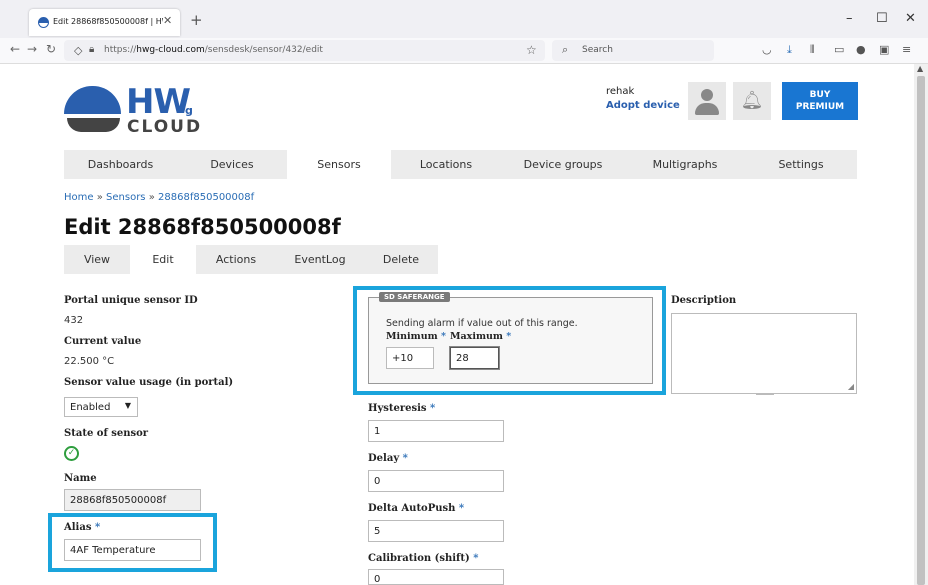 This screenshot has height=585, width=928. What do you see at coordinates (906, 49) in the screenshot?
I see `menu-icon: ≡` at bounding box center [906, 49].